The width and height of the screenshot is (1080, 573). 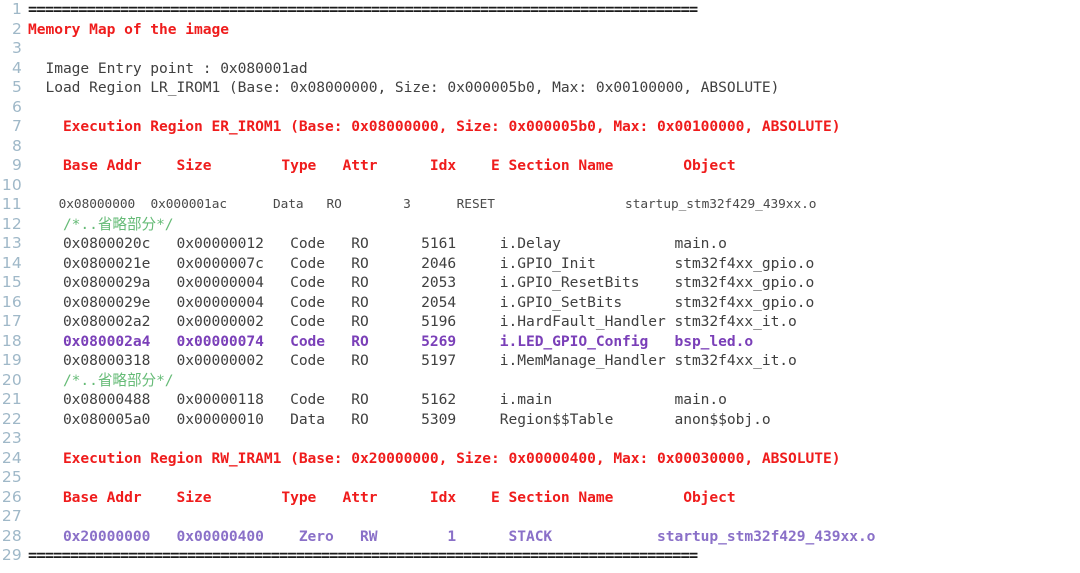 I want to click on code-line: 20 /*..省略部分*/, so click(x=540, y=381).